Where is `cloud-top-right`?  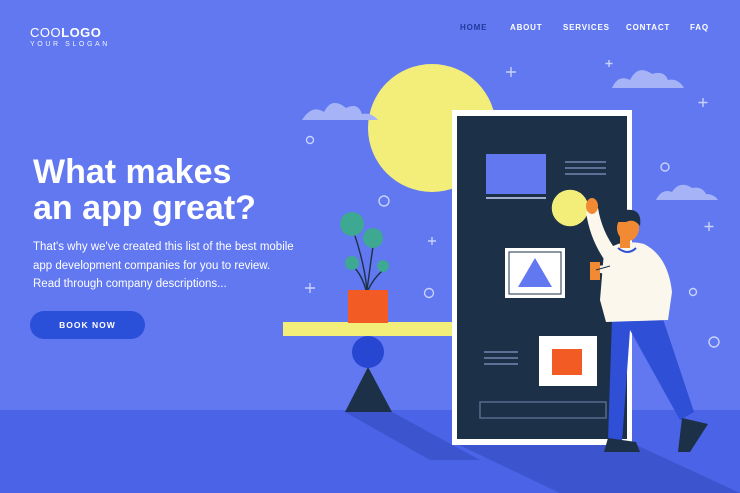
cloud-top-right is located at coordinates (648, 79).